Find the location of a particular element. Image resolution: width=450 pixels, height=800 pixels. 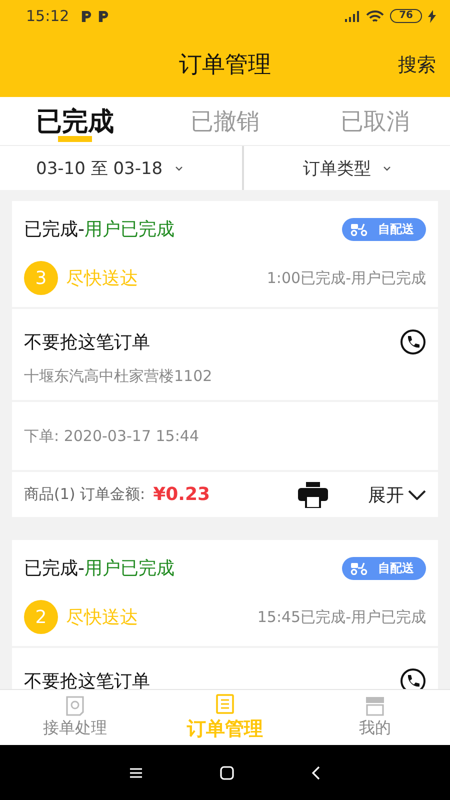

expand-button: 展开 is located at coordinates (397, 494).